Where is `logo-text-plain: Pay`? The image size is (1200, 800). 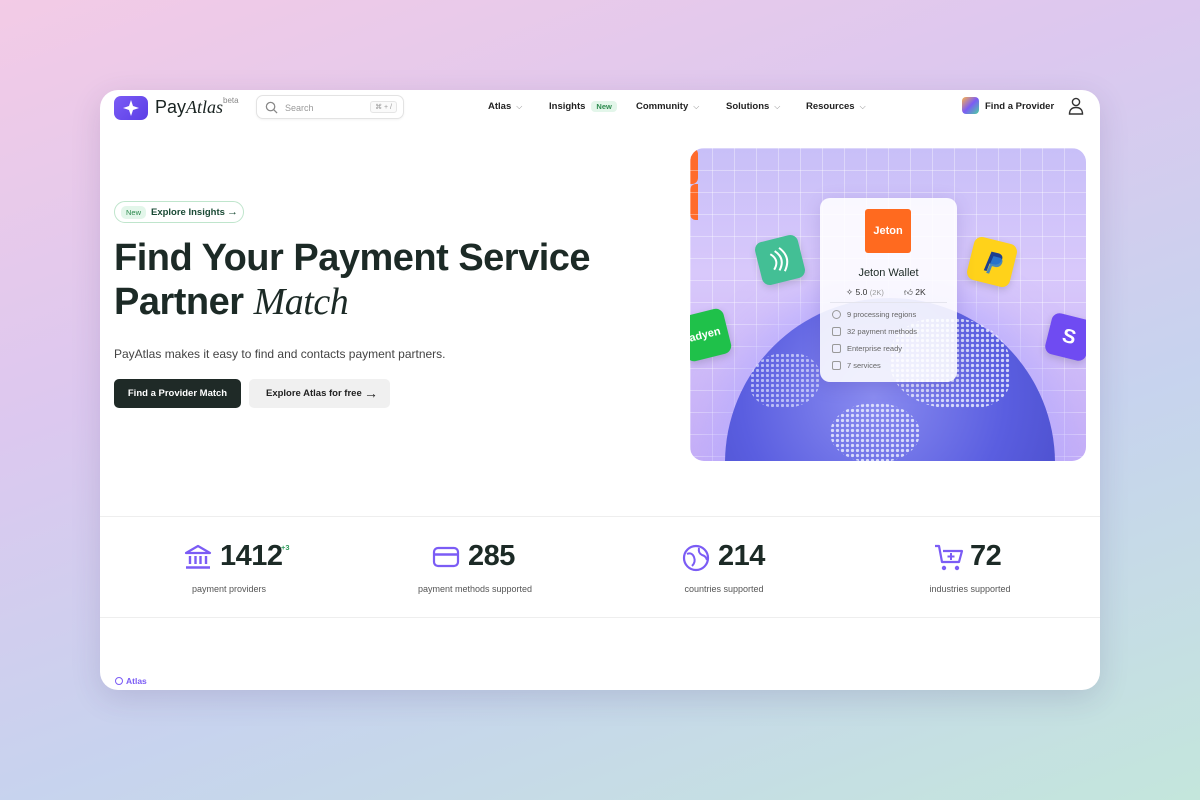 logo-text-plain: Pay is located at coordinates (171, 107).